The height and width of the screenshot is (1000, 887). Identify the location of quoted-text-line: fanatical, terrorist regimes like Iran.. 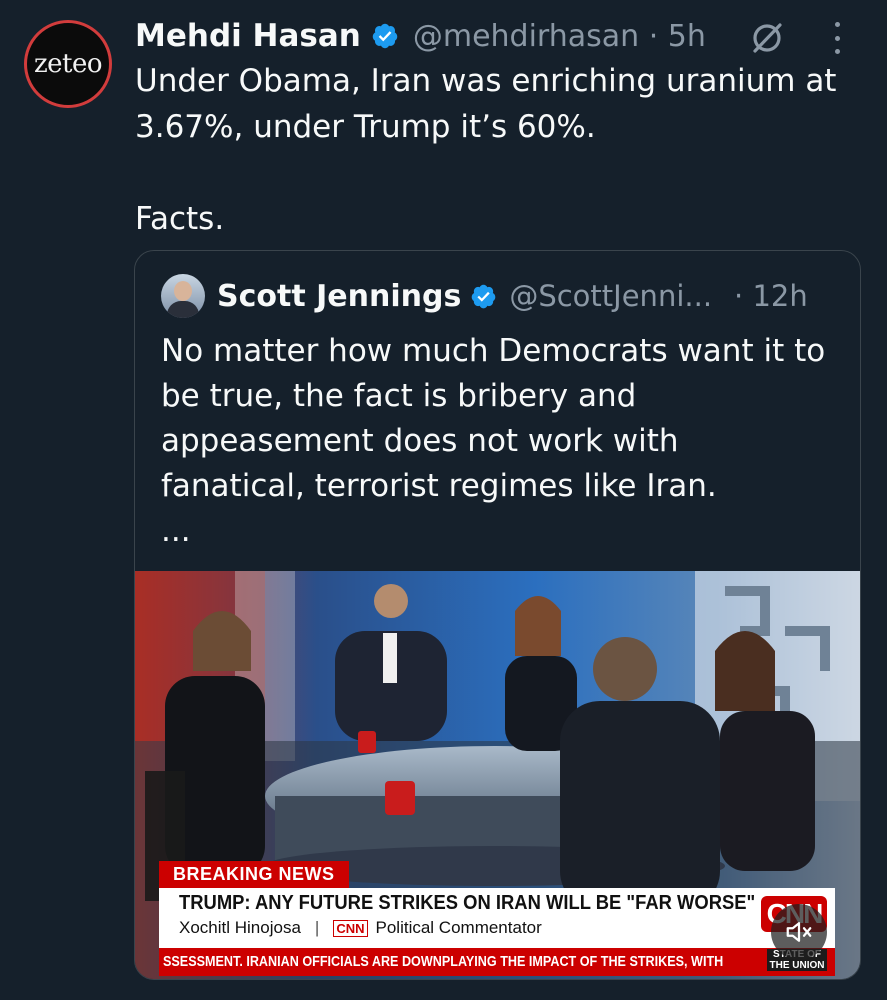
(439, 486).